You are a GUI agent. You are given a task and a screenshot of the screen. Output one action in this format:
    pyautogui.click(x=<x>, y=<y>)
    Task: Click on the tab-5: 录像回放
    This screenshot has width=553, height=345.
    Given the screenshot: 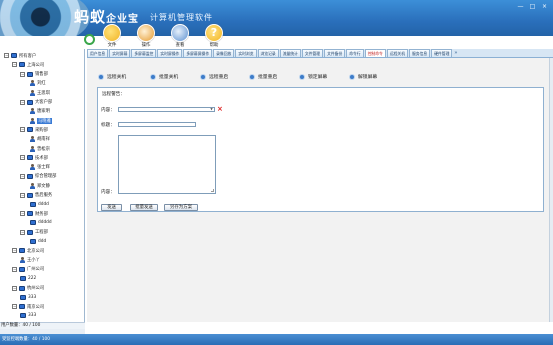 What is the action you would take?
    pyautogui.click(x=224, y=53)
    